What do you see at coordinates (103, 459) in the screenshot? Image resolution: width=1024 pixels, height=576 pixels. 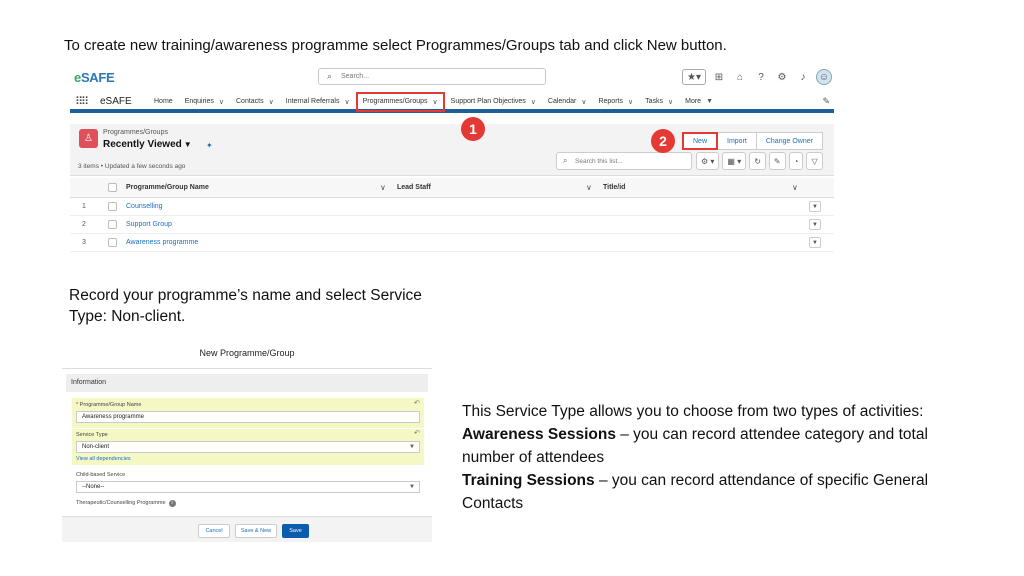 I see `view-dependencies-link: View all dependencies` at bounding box center [103, 459].